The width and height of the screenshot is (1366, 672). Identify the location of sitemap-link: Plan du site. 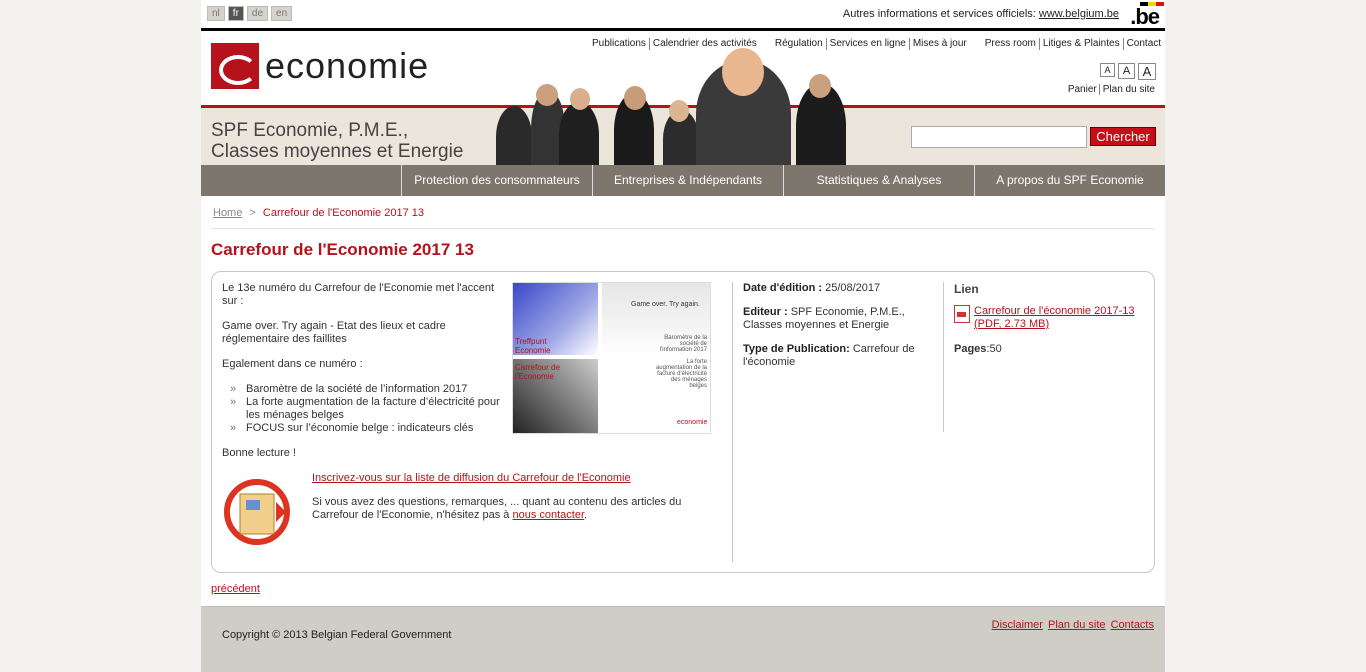
(1126, 89).